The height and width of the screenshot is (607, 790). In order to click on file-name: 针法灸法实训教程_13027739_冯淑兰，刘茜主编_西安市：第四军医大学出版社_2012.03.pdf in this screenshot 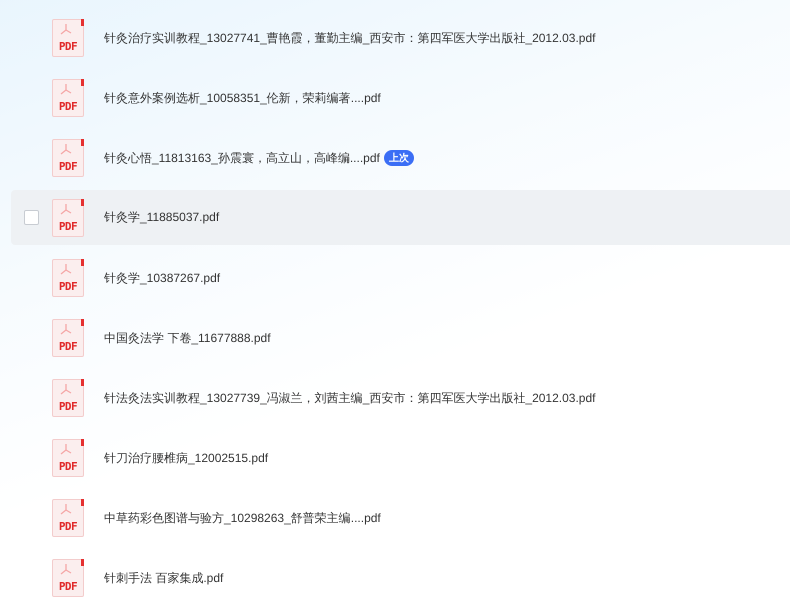, I will do `click(350, 398)`.